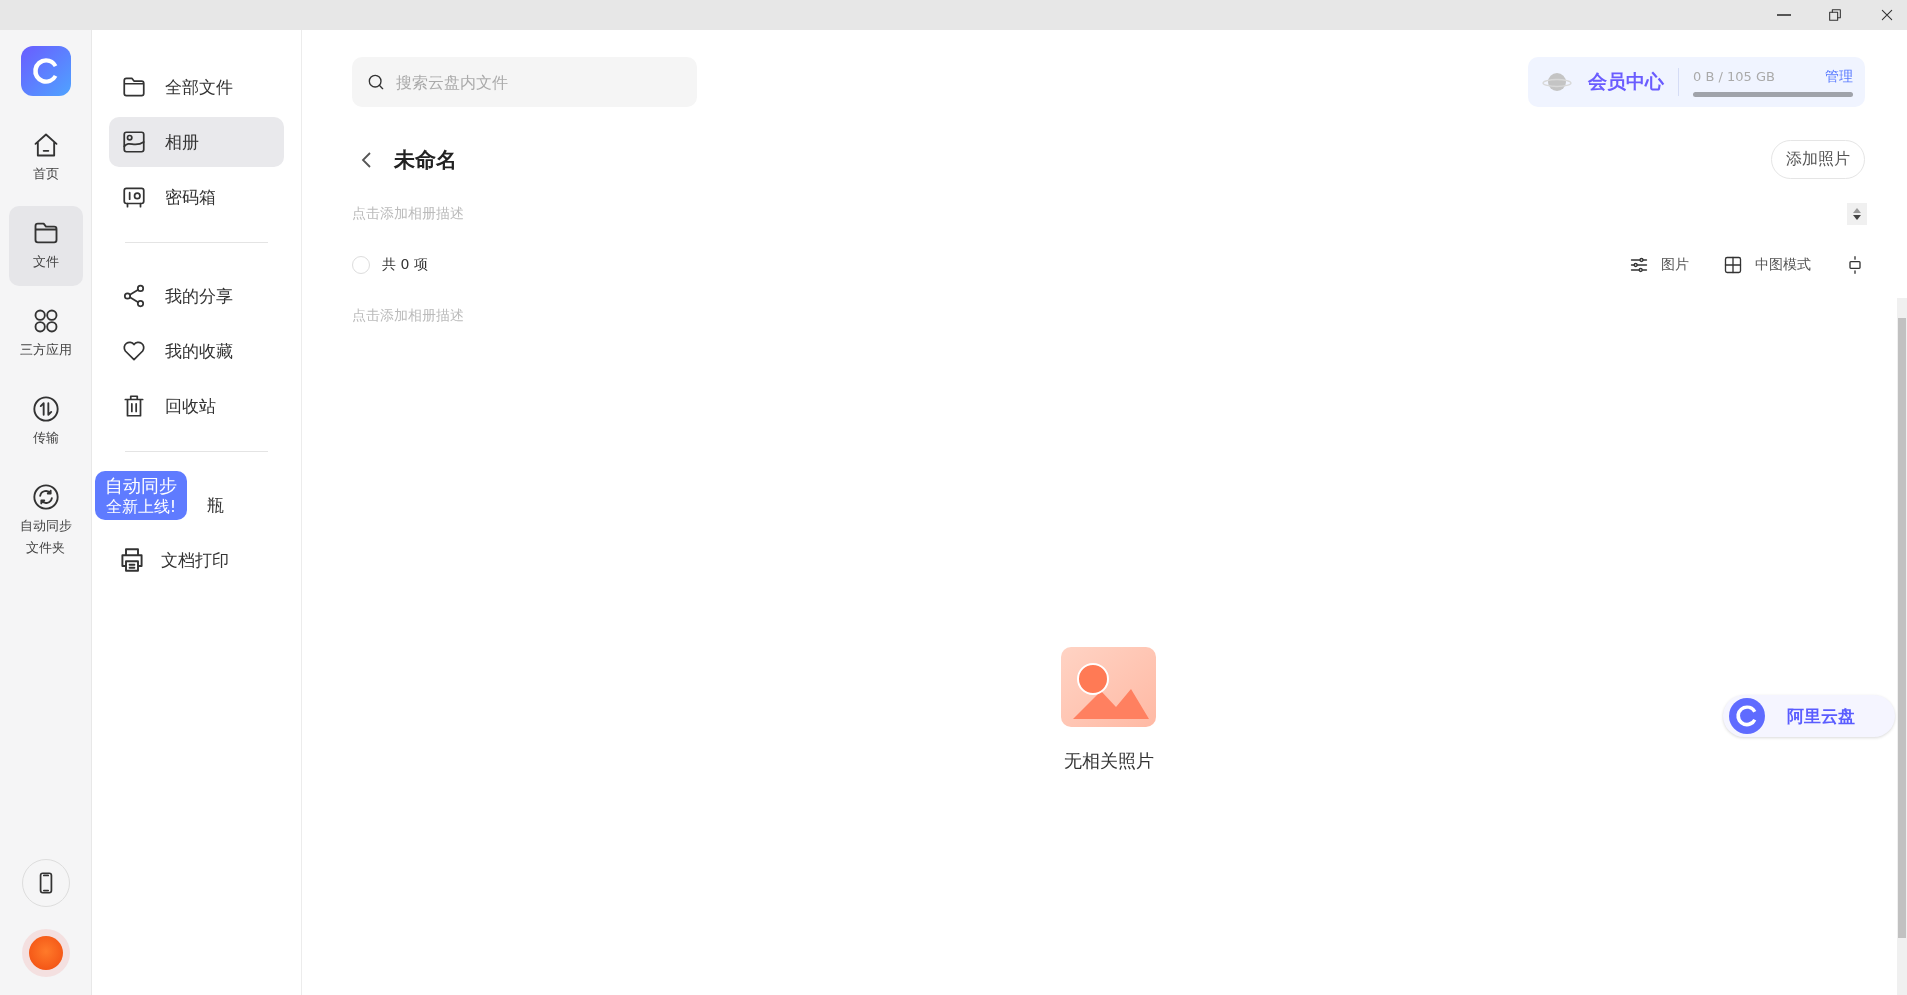  Describe the element at coordinates (134, 197) in the screenshot. I see `safe-icon` at that location.